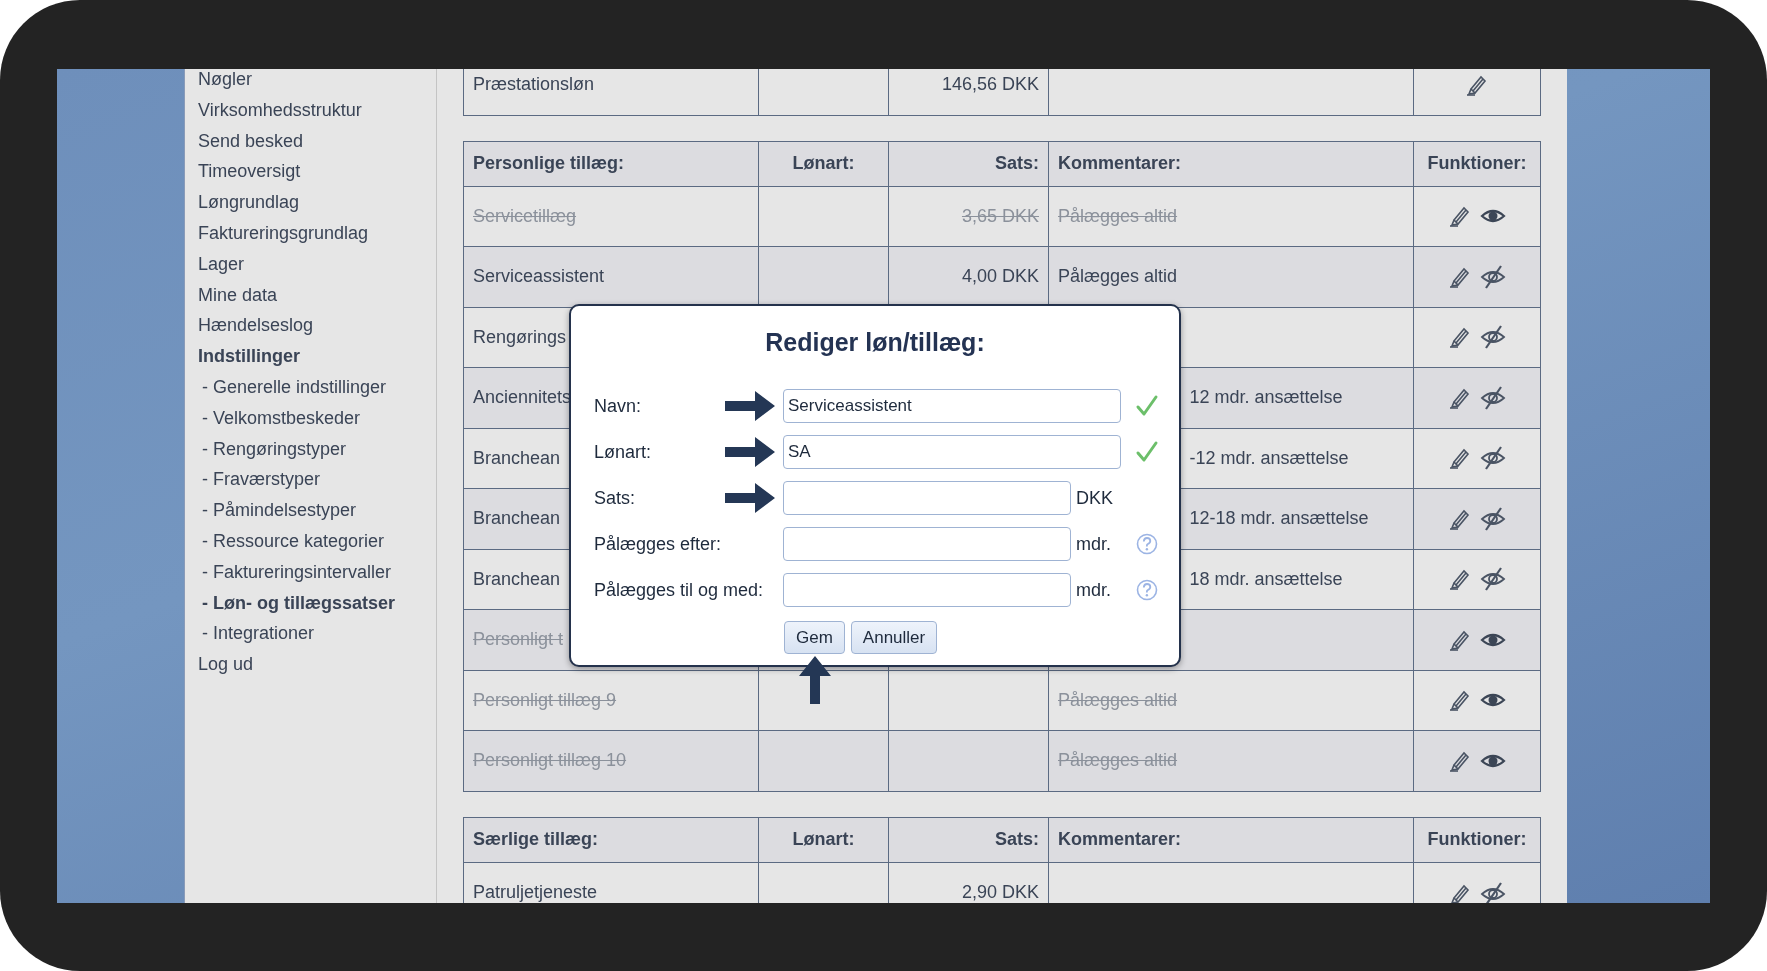  I want to click on dialog-button: Annuller, so click(894, 637).